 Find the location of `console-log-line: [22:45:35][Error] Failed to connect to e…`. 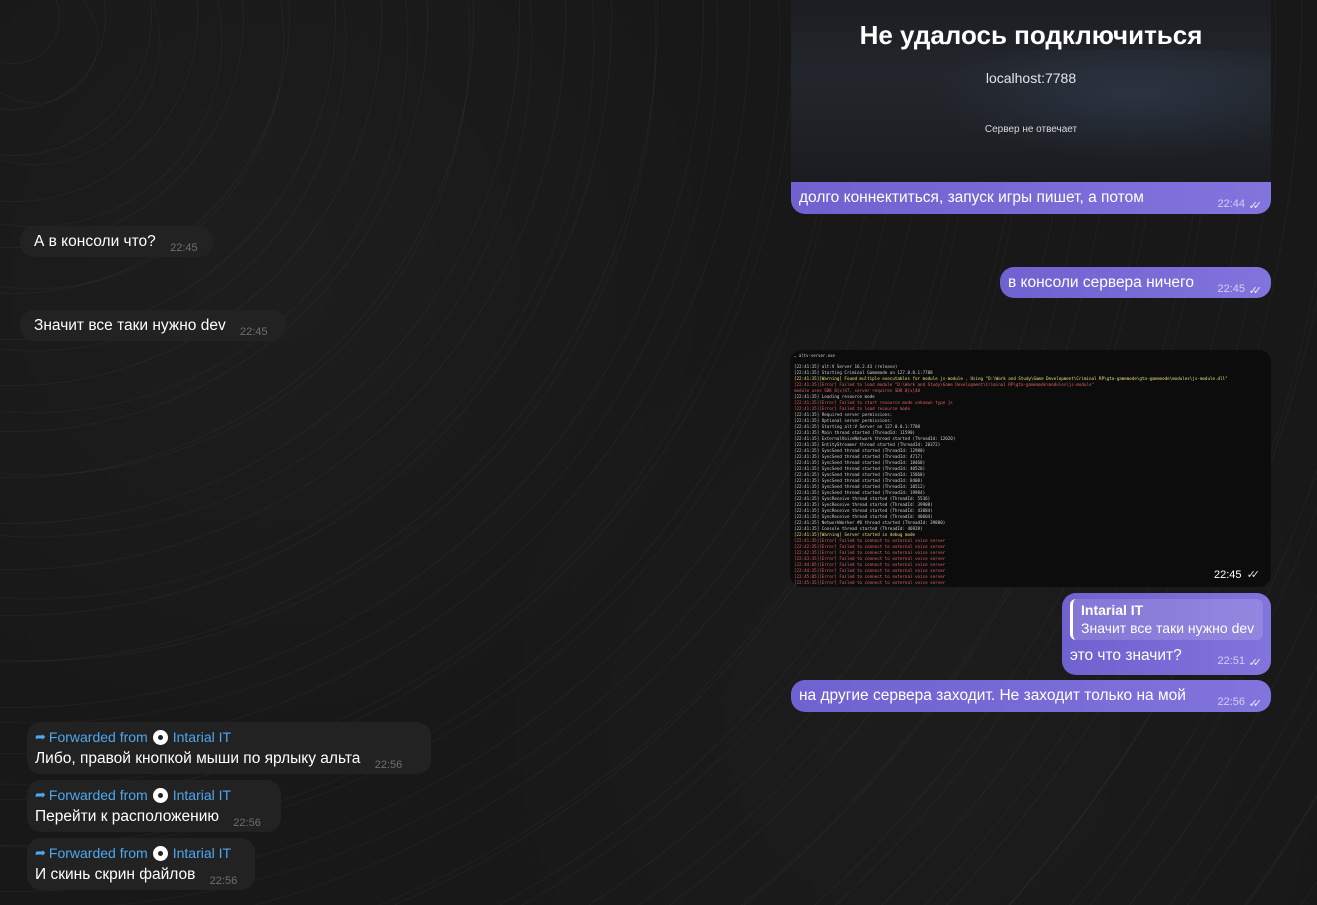

console-log-line: [22:45:35][Error] Failed to connect to e… is located at coordinates (870, 582).